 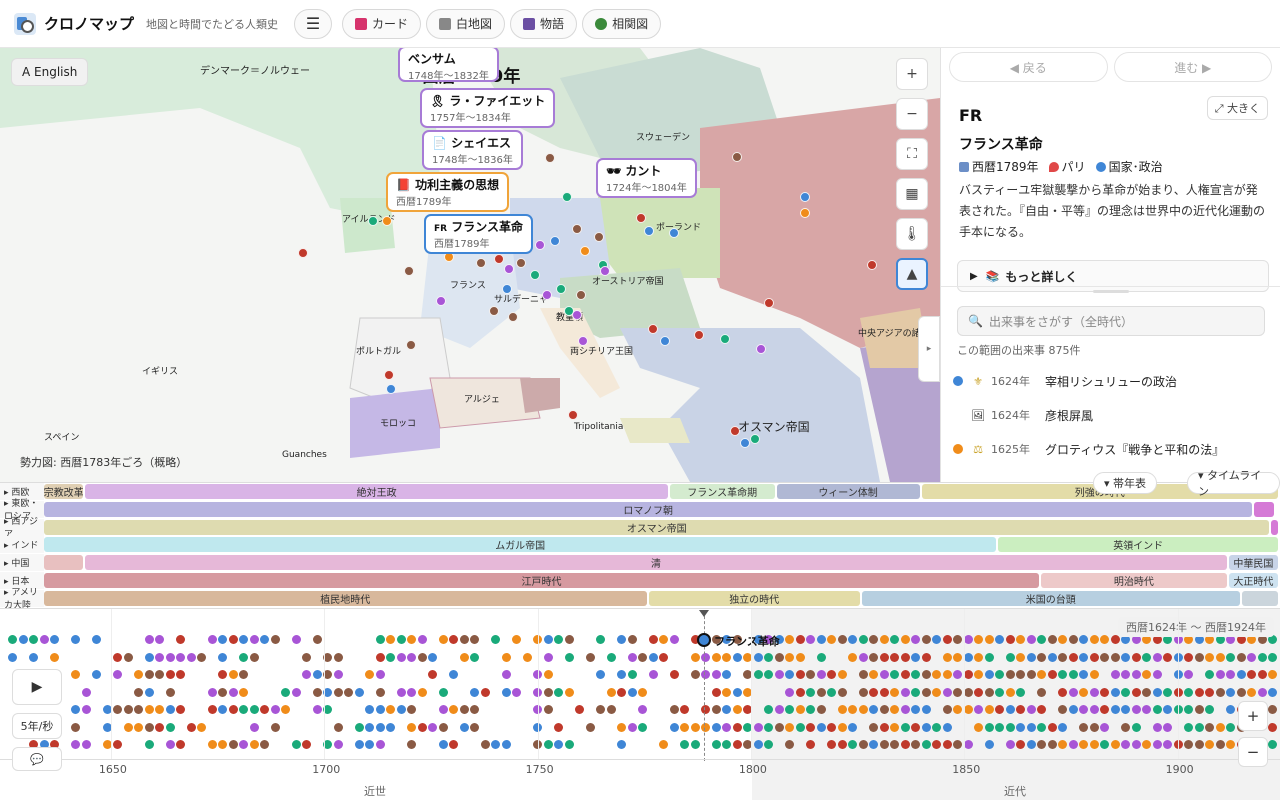 What do you see at coordinates (448, 65) in the screenshot?
I see `event-card-bentham: ベンサム 1748年〜1832年` at bounding box center [448, 65].